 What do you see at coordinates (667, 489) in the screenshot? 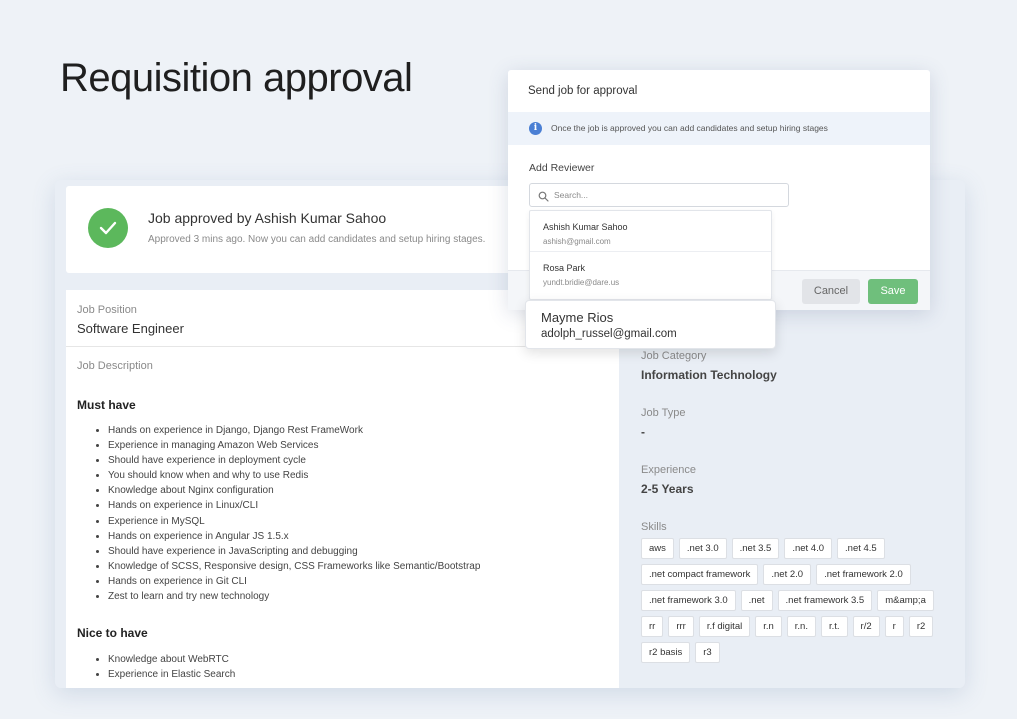
I see `experience-value: 2-5 Years` at bounding box center [667, 489].